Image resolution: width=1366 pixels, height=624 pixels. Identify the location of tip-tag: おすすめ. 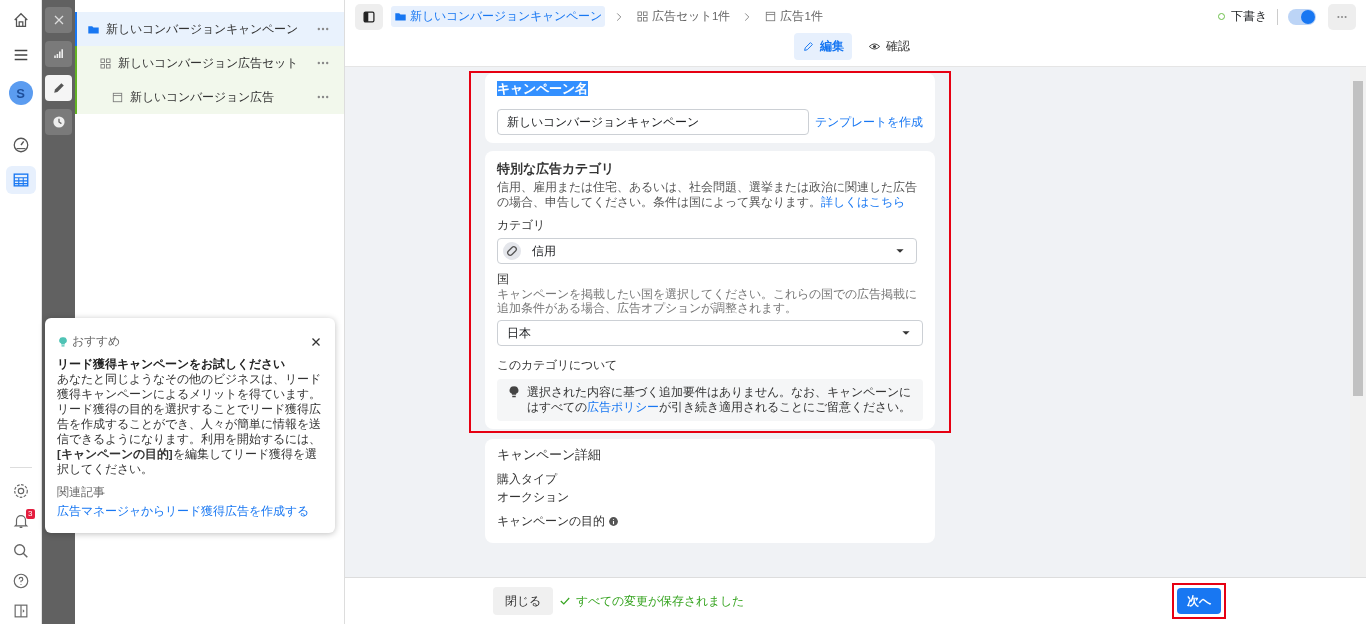
(96, 341).